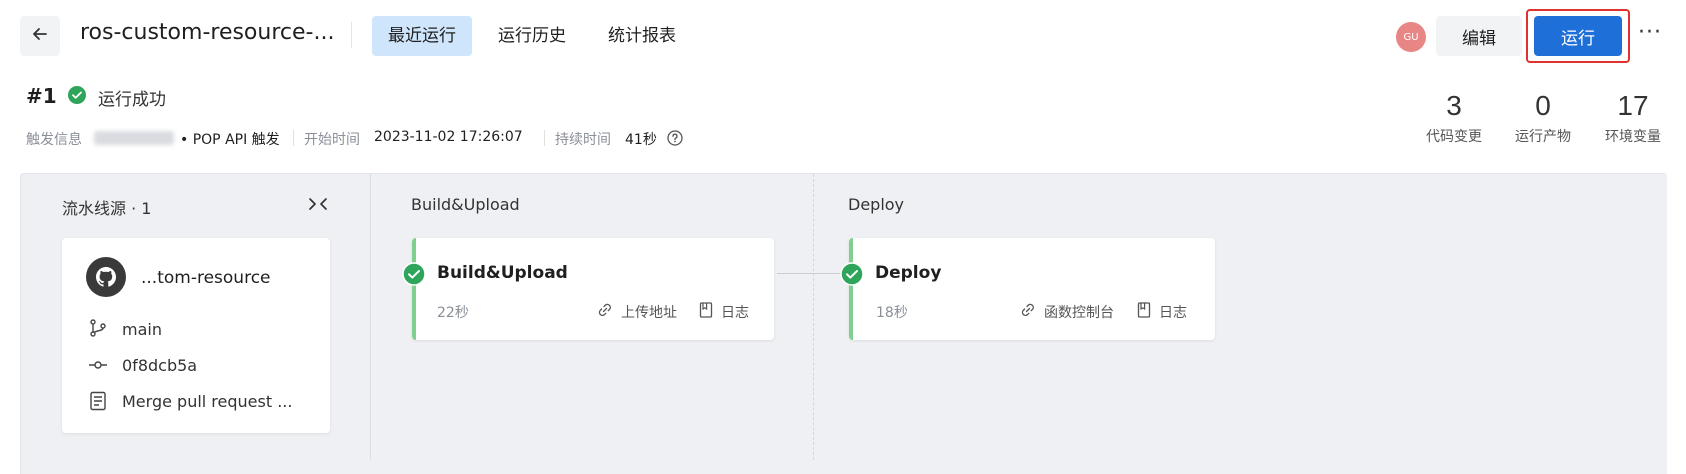 The height and width of the screenshot is (474, 1686). Describe the element at coordinates (502, 273) in the screenshot. I see `job-title-build-upload: Build&Upload` at that location.